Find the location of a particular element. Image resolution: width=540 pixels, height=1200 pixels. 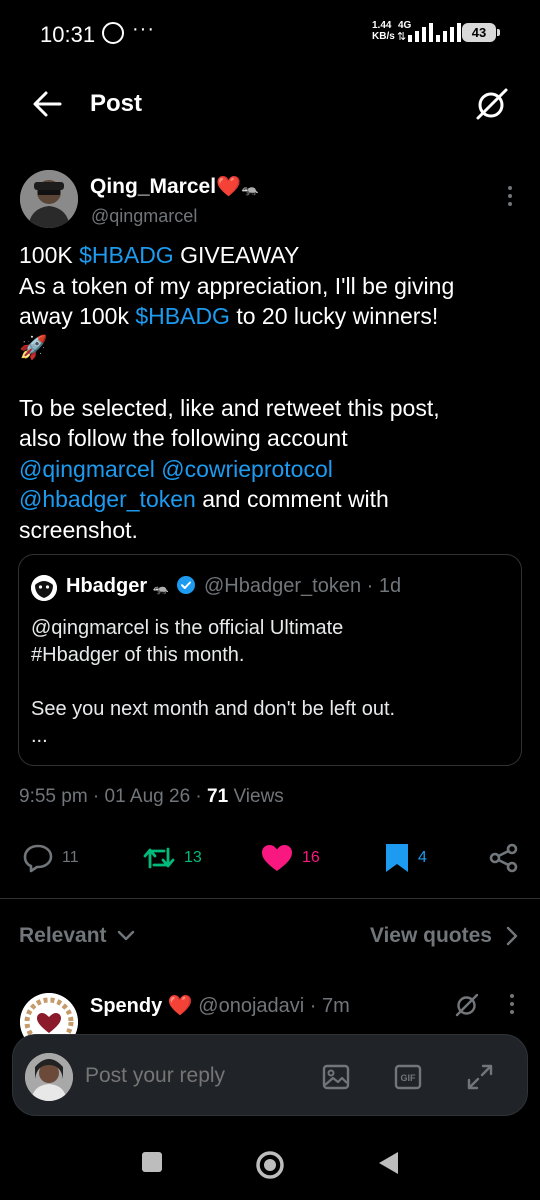

reply-header: Spendy ❤️ @onojadavi · 7m is located at coordinates (220, 1006).